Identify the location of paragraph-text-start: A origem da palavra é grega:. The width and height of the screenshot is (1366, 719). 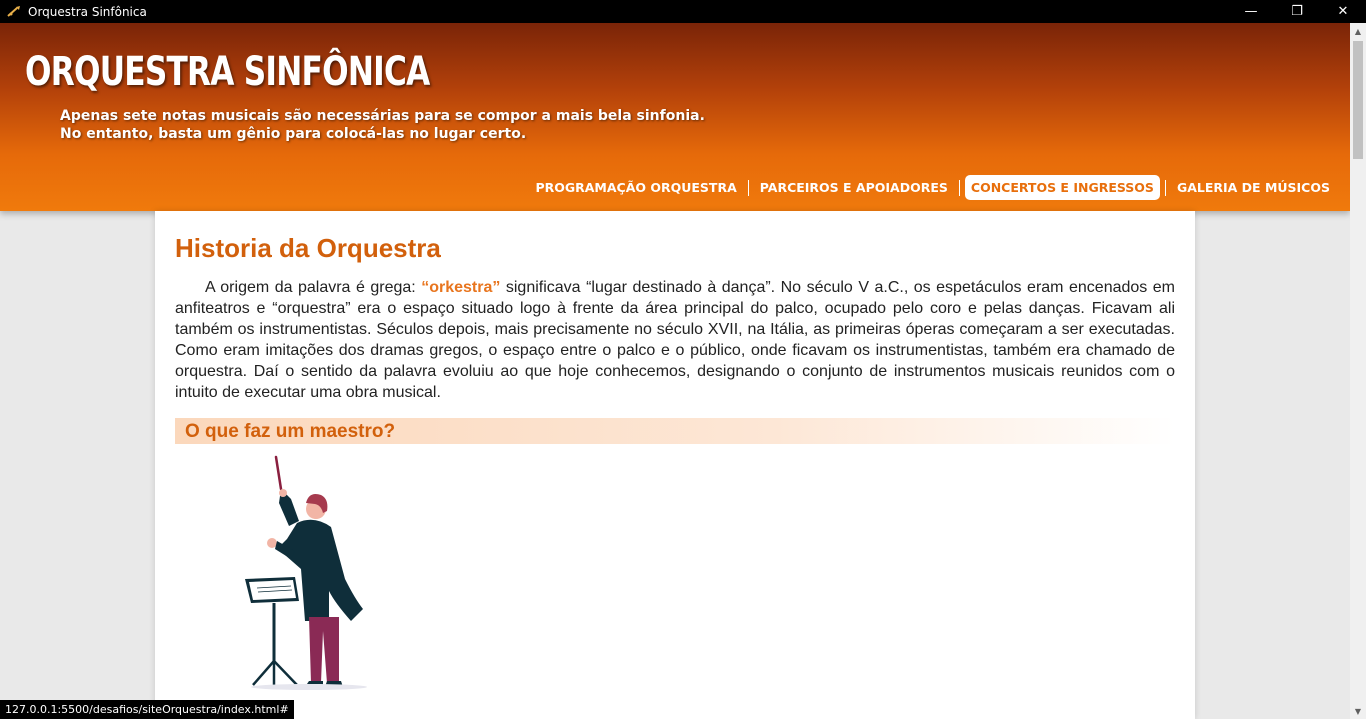
(313, 287).